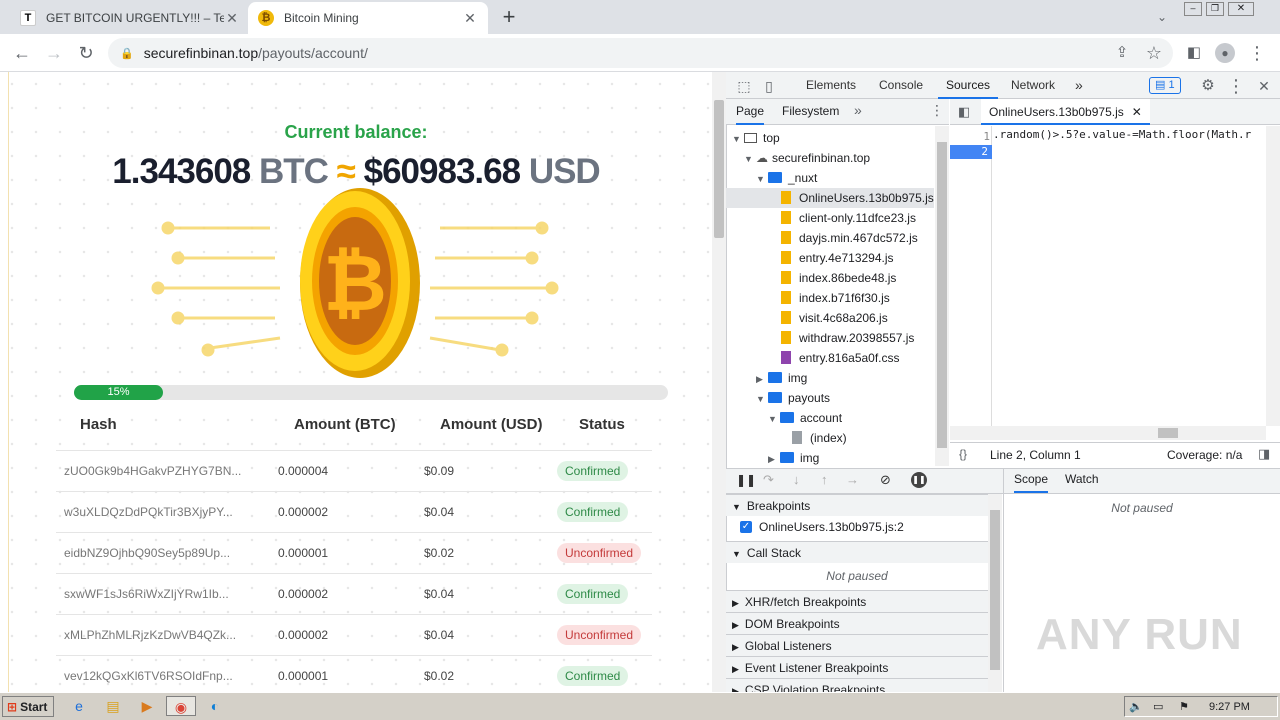 The height and width of the screenshot is (720, 1280). I want to click on devtools-menu-icon: ⋮, so click(1236, 86).